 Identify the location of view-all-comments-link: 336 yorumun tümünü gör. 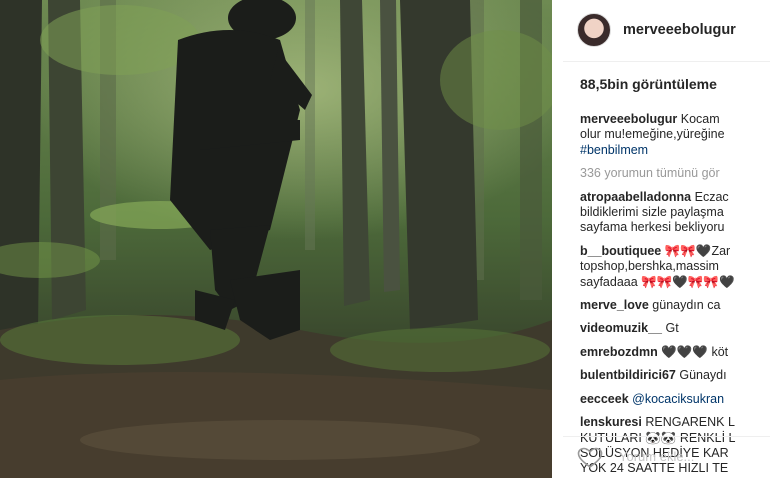
(675, 173).